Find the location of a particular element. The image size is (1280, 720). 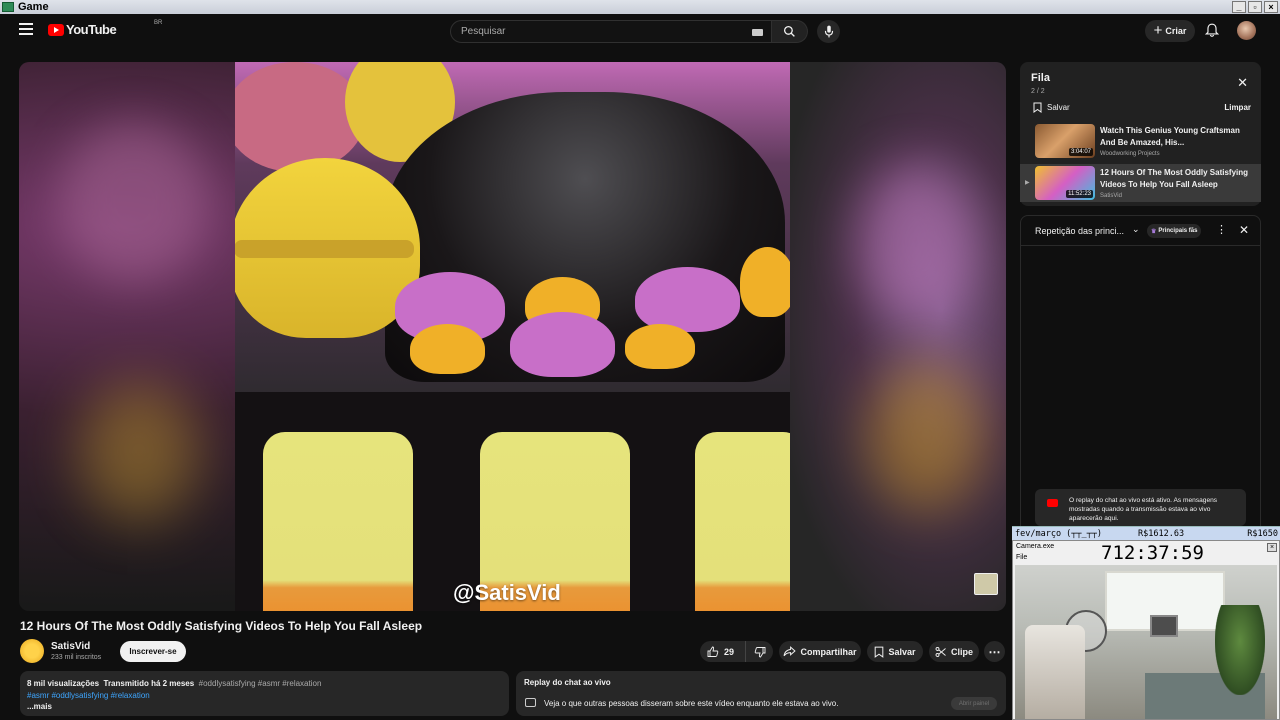

room-tv is located at coordinates (1164, 626).